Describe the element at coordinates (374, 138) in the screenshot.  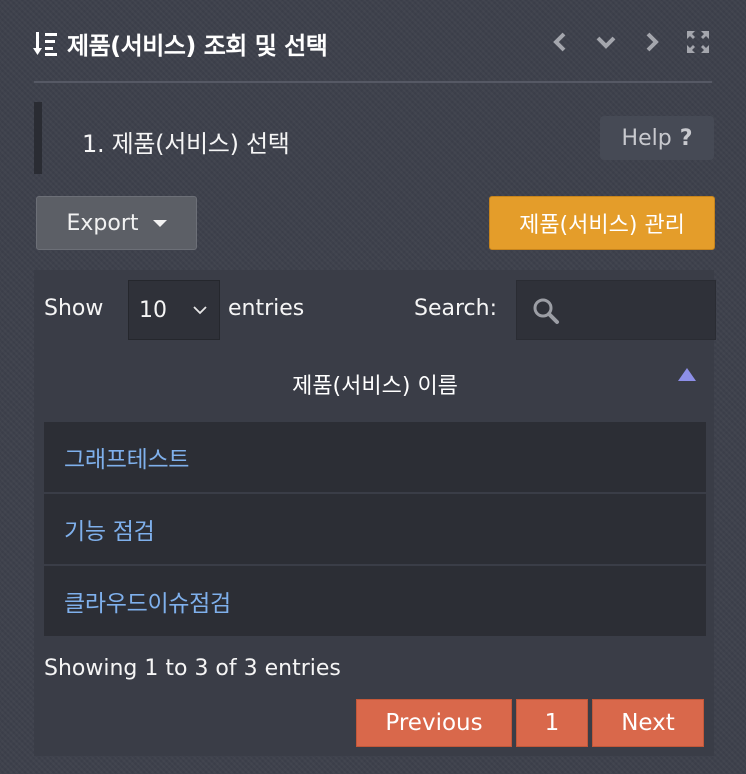
I see `step-section: 1. 제품(서비스) 선택 Help ?` at that location.